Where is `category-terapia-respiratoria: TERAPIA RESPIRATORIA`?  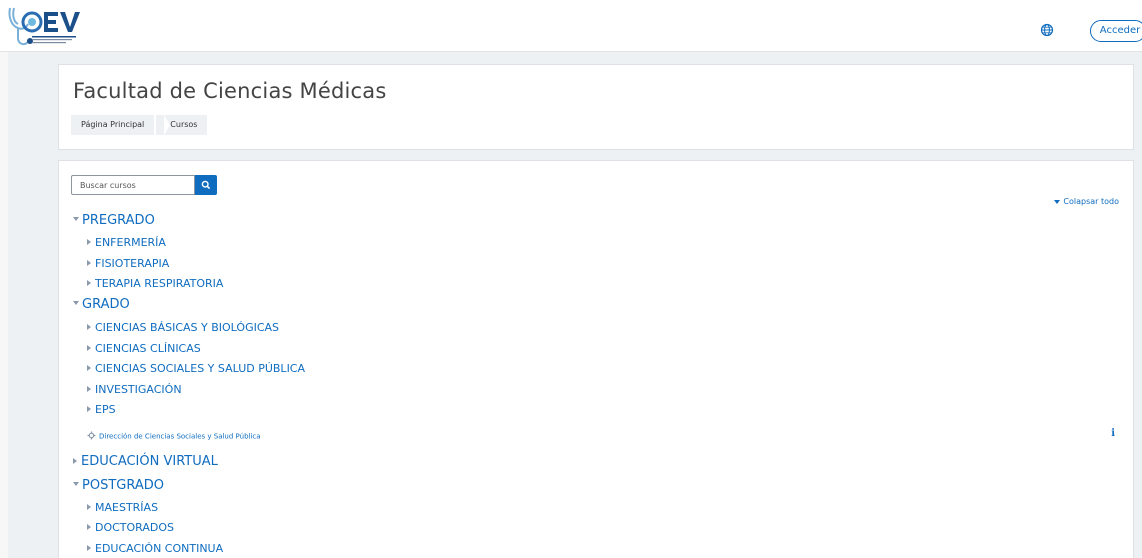
category-terapia-respiratoria: TERAPIA RESPIRATORIA is located at coordinates (155, 283).